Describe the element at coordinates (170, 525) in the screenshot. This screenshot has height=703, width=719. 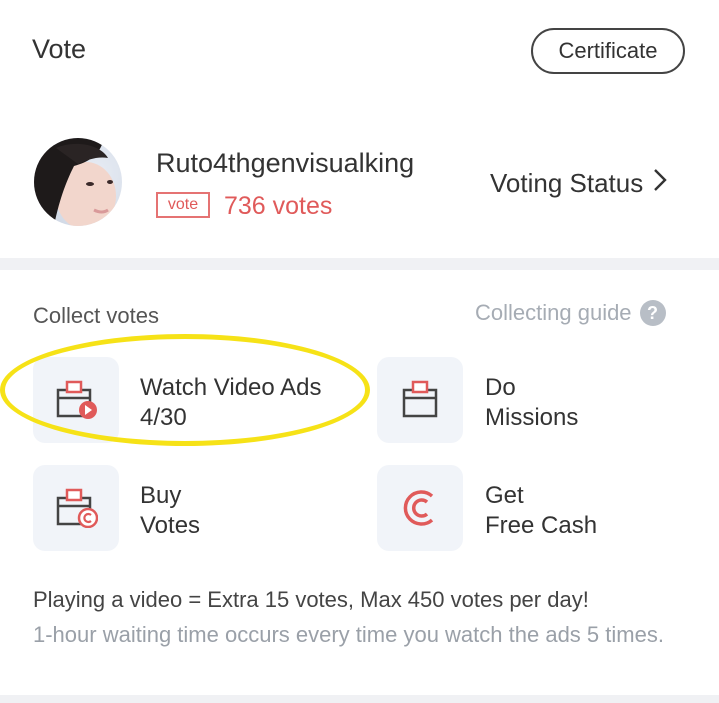
I see `option-subtitle: Votes` at that location.